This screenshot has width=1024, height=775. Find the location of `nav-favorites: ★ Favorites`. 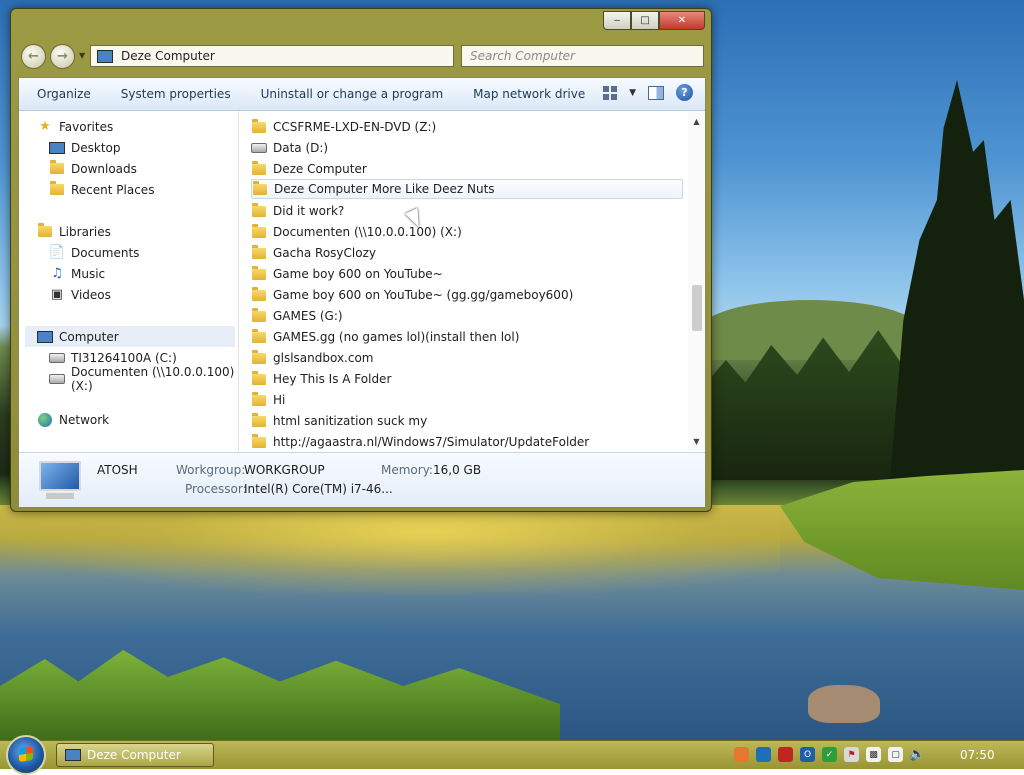

nav-favorites: ★ Favorites is located at coordinates (75, 126).